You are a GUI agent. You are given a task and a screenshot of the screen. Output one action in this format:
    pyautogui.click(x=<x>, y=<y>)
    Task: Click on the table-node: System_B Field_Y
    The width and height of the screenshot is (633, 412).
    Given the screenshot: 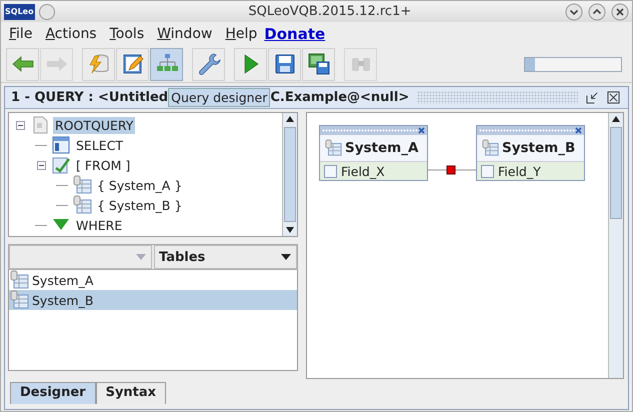 What is the action you would take?
    pyautogui.click(x=530, y=153)
    